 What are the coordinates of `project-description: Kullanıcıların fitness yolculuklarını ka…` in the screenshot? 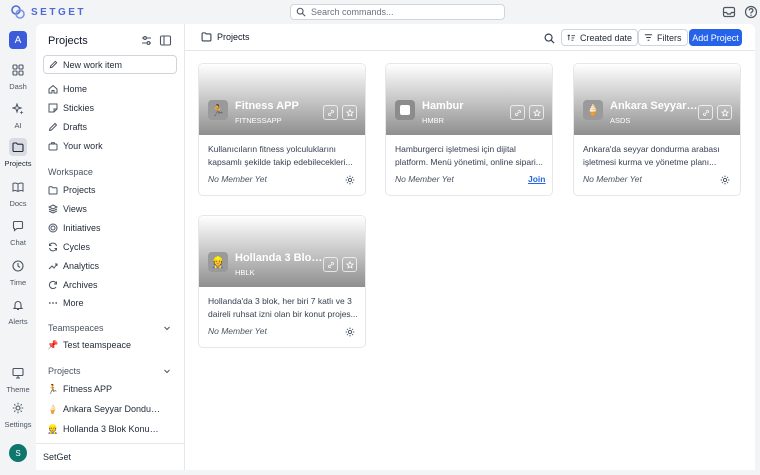 It's located at (280, 155).